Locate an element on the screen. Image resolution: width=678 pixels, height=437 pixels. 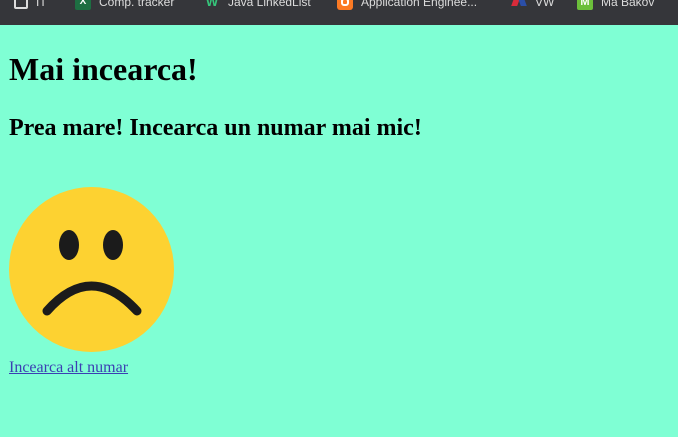
excel-icon: X is located at coordinates (83, 5).